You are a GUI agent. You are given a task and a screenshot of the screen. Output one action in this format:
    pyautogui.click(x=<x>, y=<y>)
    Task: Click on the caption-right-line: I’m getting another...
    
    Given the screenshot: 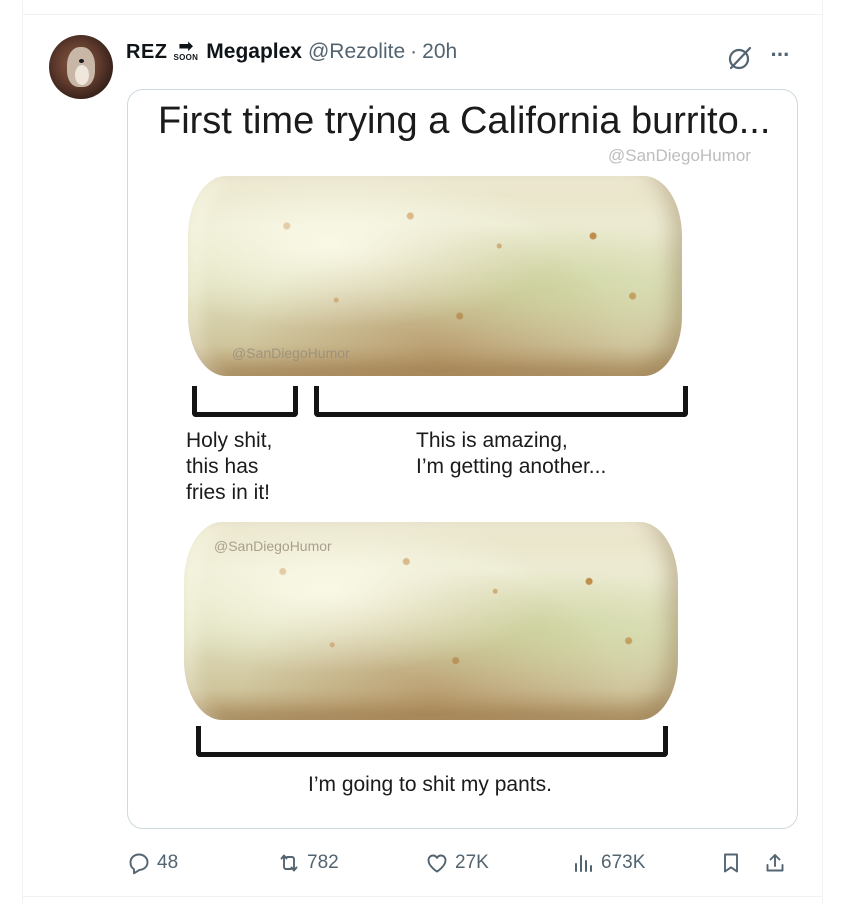 What is the action you would take?
    pyautogui.click(x=511, y=466)
    